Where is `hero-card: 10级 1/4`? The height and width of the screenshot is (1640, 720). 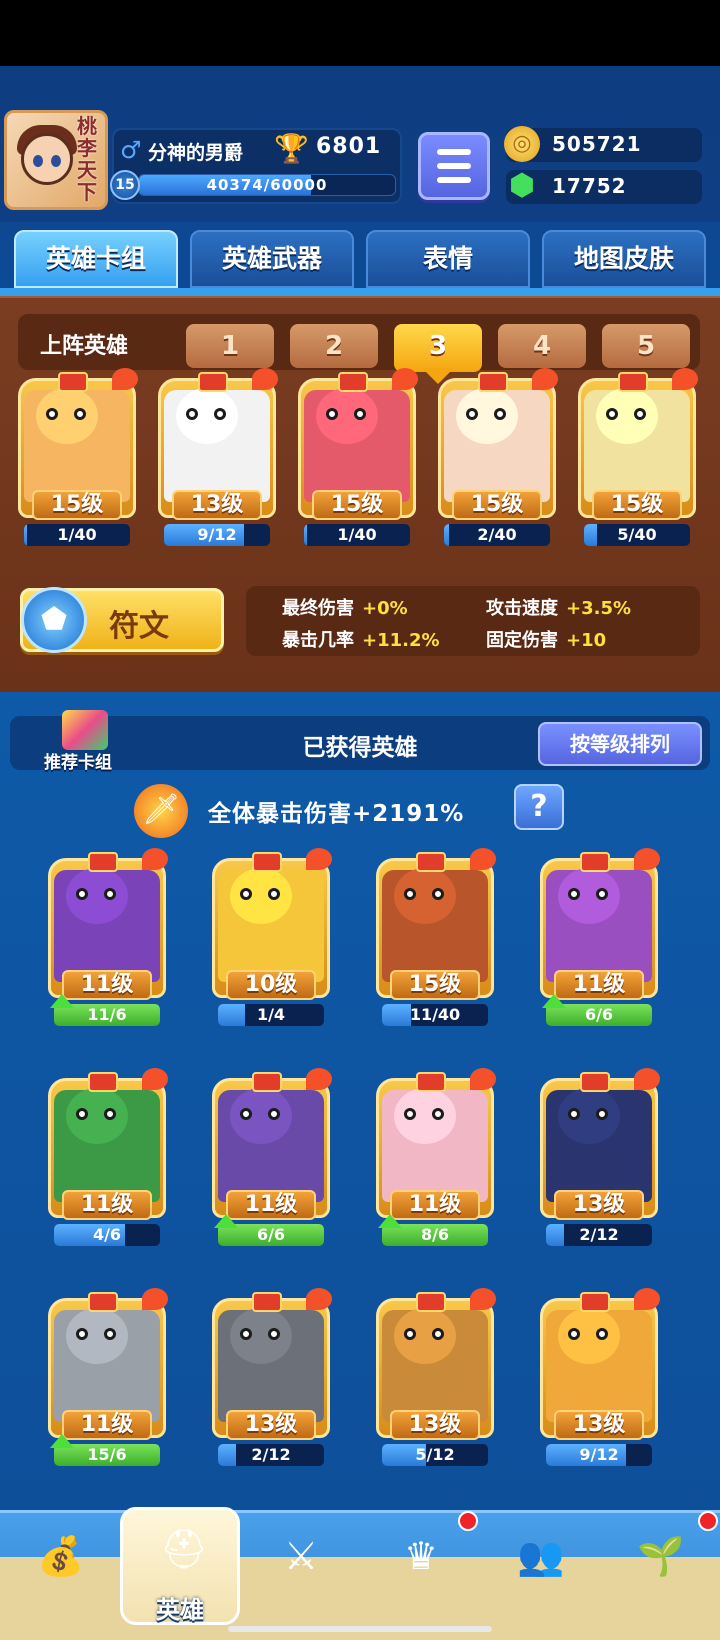
hero-card: 10级 1/4 is located at coordinates (271, 937).